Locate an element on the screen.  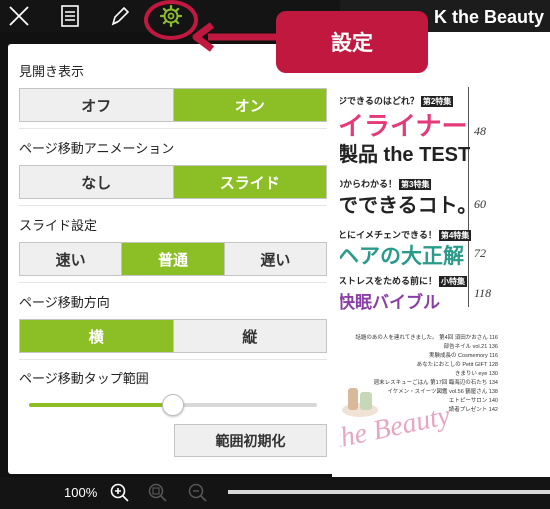
animation-none-option: なし is located at coordinates (97, 182).